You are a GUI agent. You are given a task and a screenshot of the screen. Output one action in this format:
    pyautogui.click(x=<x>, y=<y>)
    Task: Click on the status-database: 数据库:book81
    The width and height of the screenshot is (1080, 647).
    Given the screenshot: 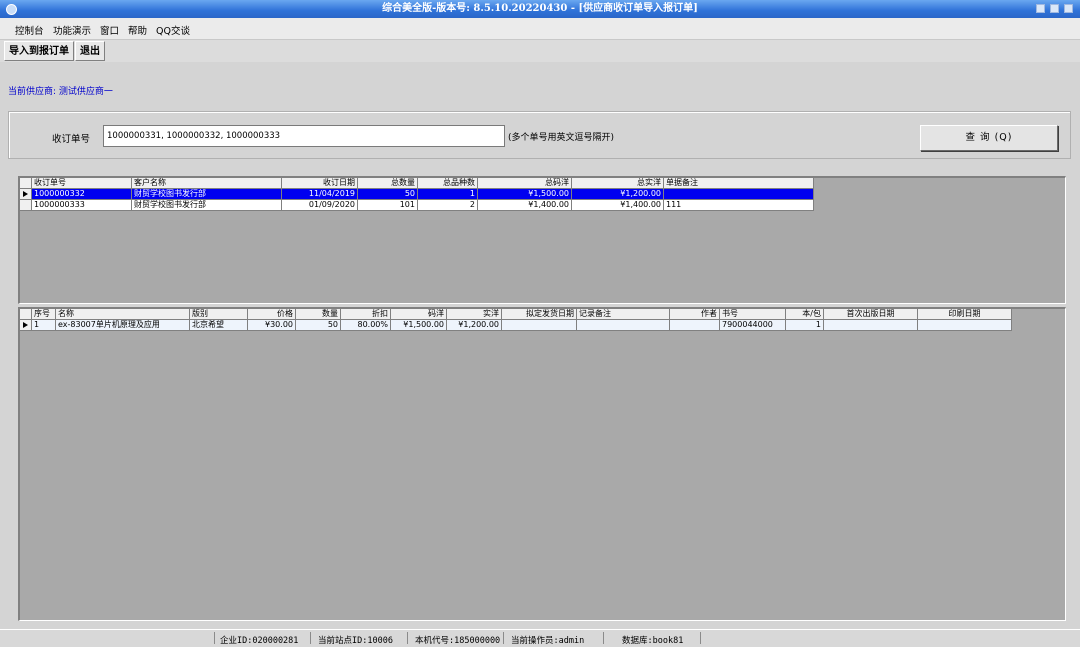 What is the action you would take?
    pyautogui.click(x=653, y=641)
    